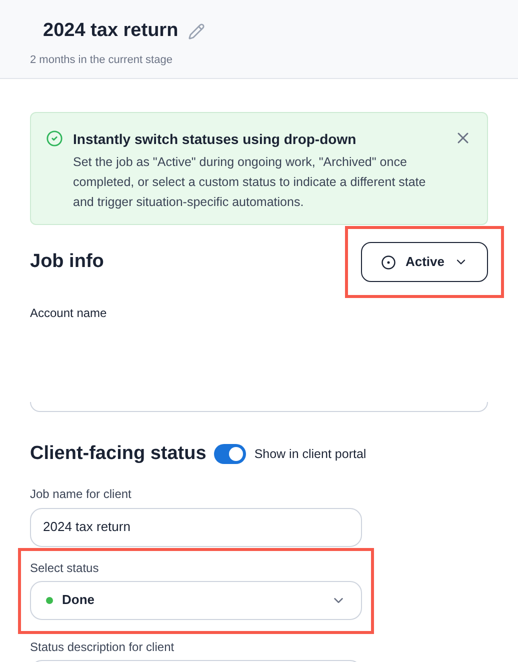 The height and width of the screenshot is (662, 518). I want to click on section-heading: Job info, so click(67, 262).